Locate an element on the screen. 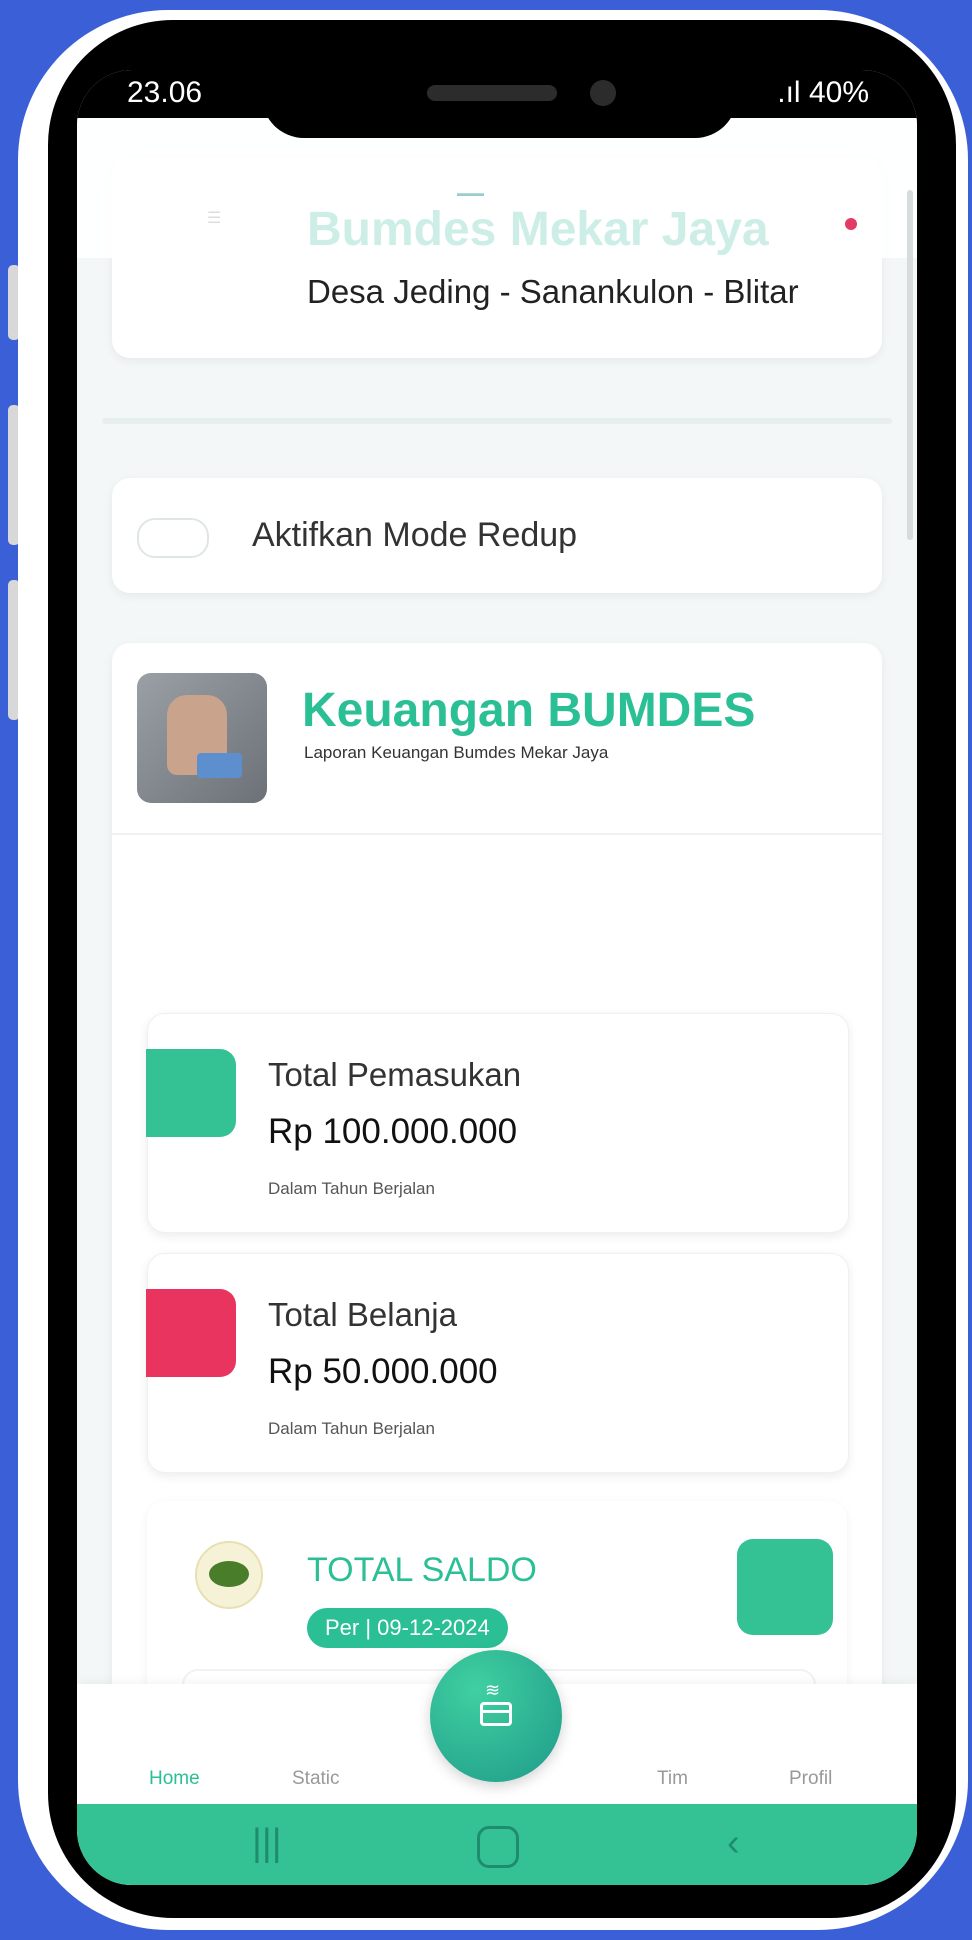 The image size is (972, 1940). finance-divider is located at coordinates (497, 834).